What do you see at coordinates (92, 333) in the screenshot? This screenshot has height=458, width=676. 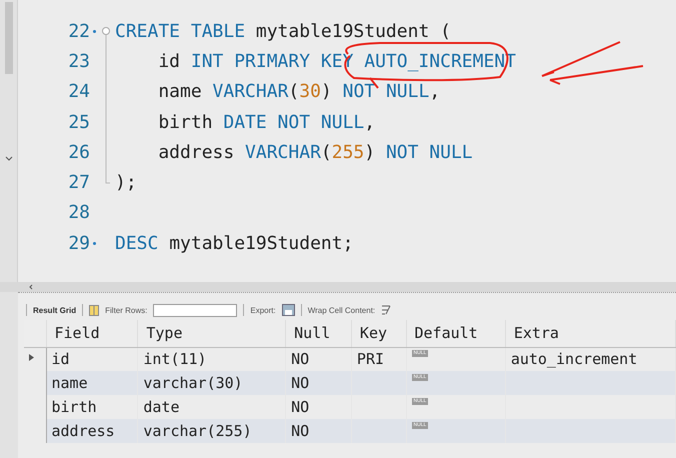 I see `column-header: Field` at bounding box center [92, 333].